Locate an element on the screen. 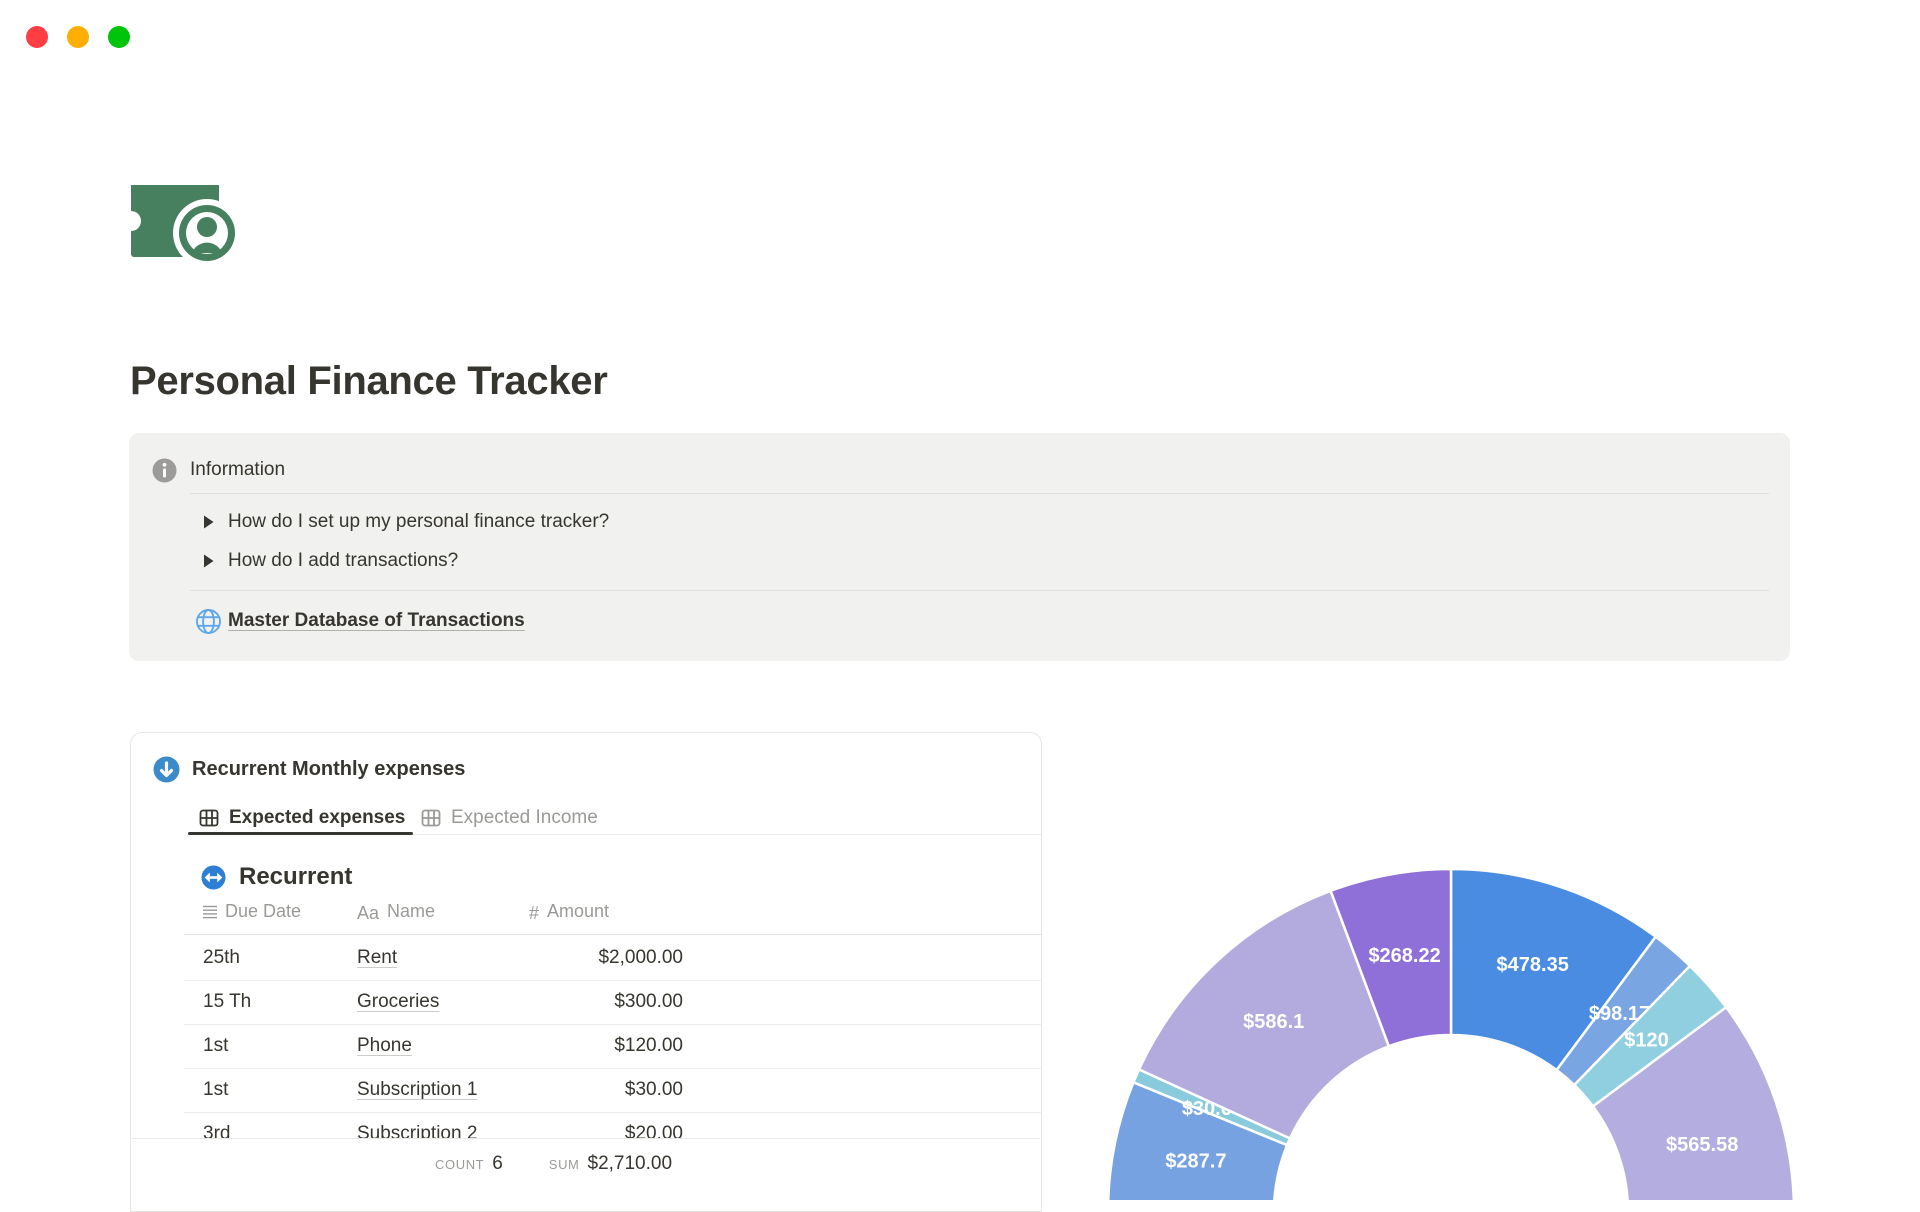 This screenshot has width=1920, height=1212. count-value: 6 is located at coordinates (497, 1164).